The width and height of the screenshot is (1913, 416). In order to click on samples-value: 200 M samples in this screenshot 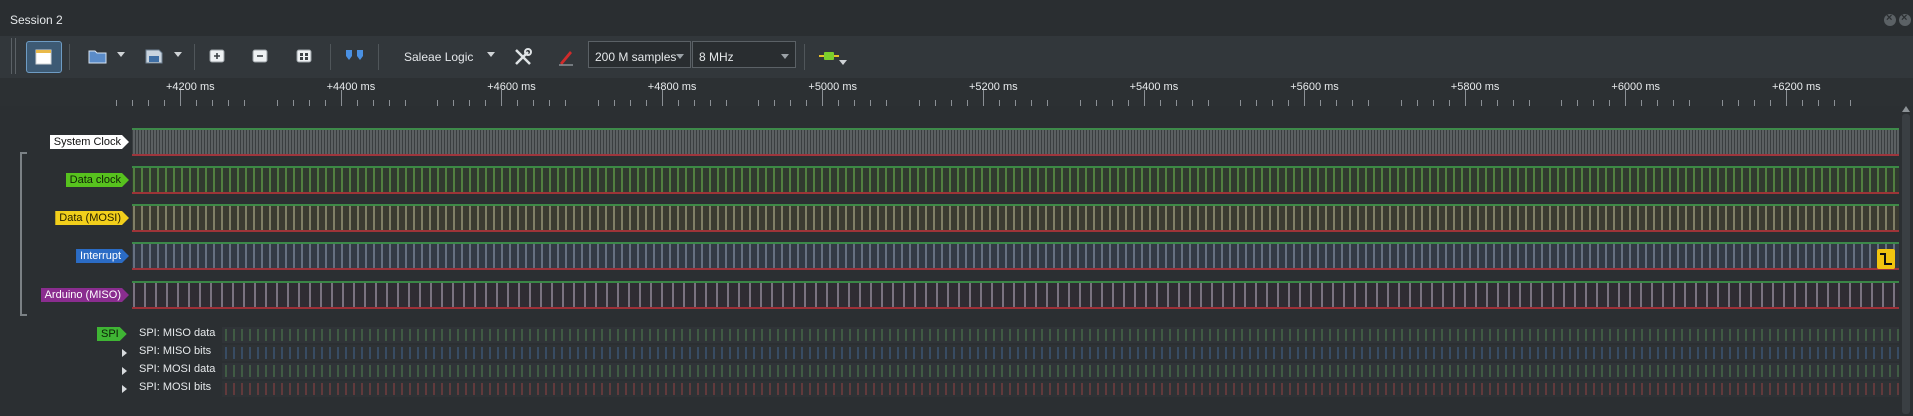, I will do `click(636, 57)`.